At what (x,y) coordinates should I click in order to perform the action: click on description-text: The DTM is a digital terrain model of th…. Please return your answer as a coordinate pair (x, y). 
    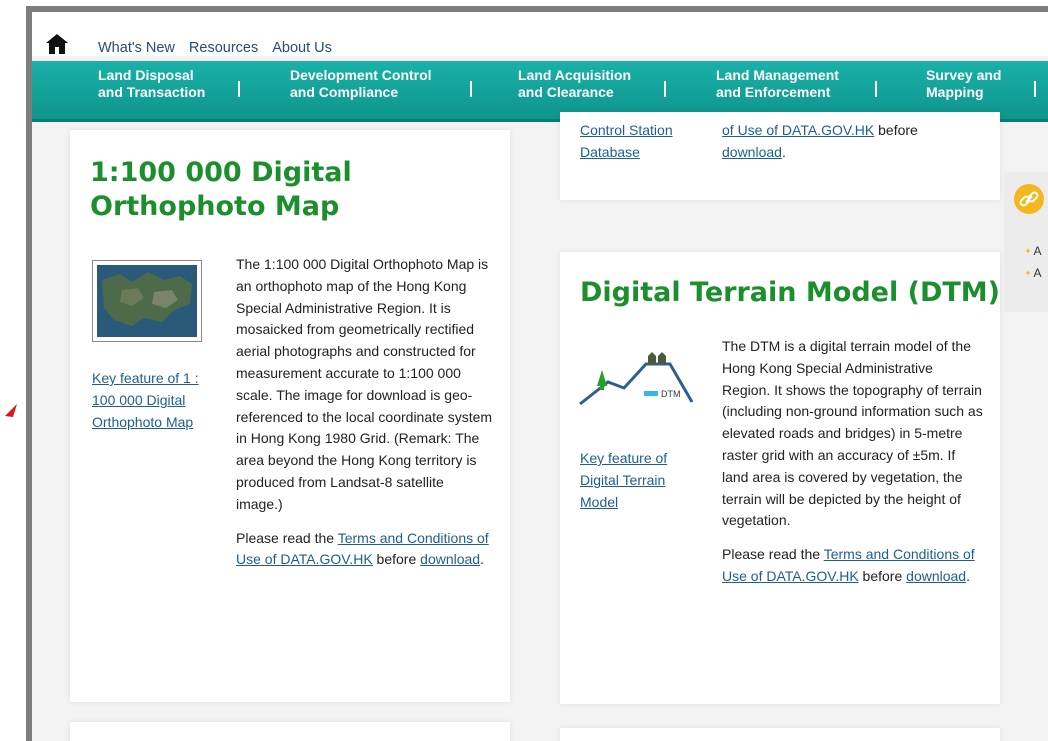
    Looking at the image, I should click on (852, 433).